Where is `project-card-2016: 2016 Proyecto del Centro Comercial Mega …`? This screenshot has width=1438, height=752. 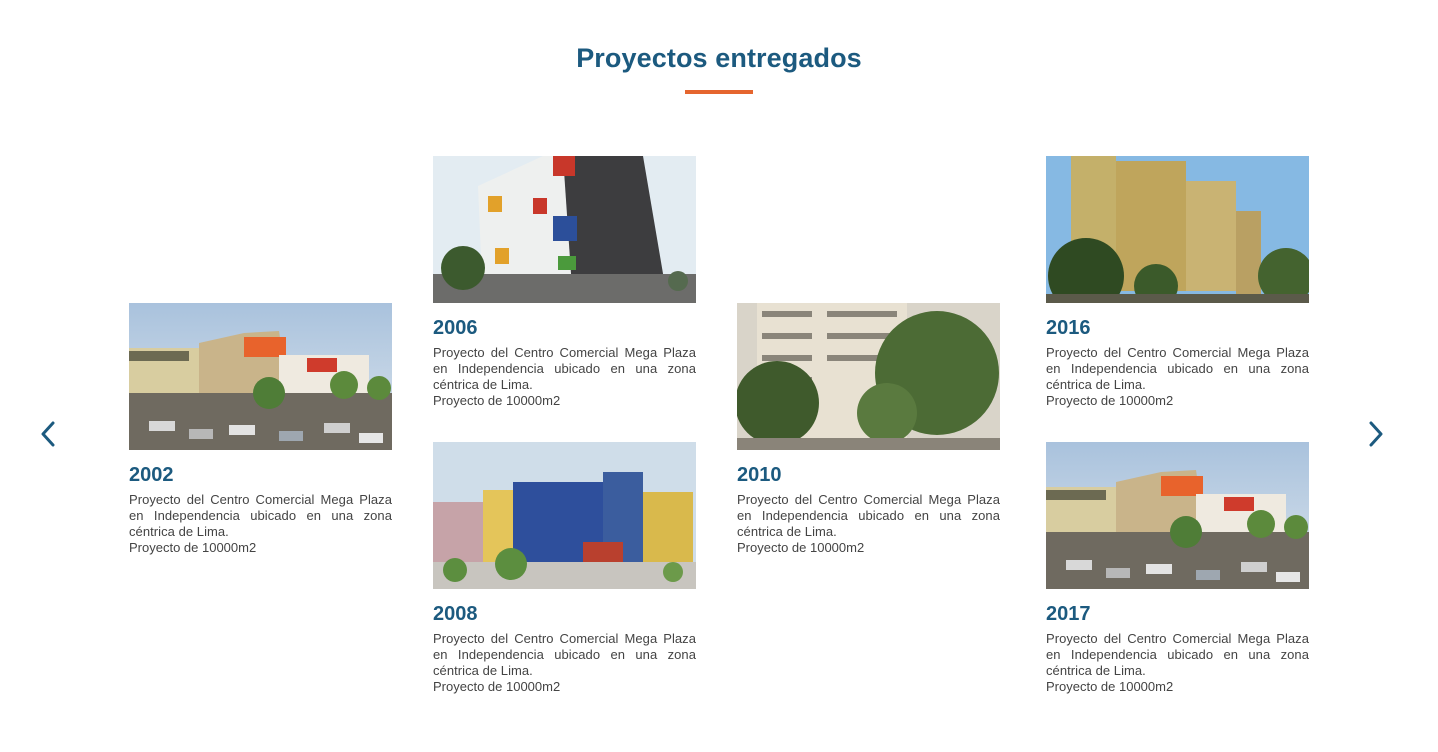 project-card-2016: 2016 Proyecto del Centro Comercial Mega … is located at coordinates (1177, 282).